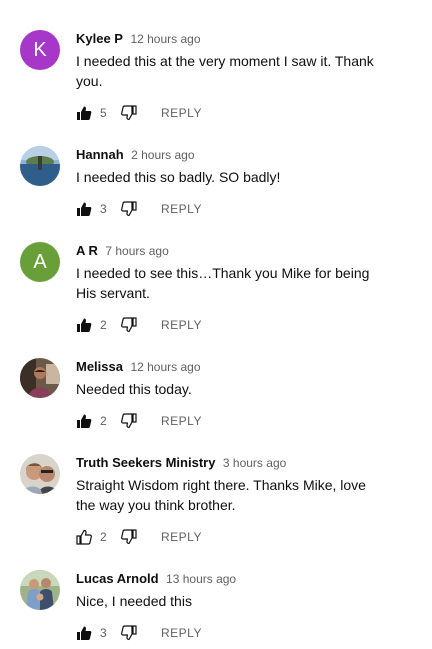 The width and height of the screenshot is (432, 649). Describe the element at coordinates (117, 578) in the screenshot. I see `author-name: Lucas Arnold` at that location.